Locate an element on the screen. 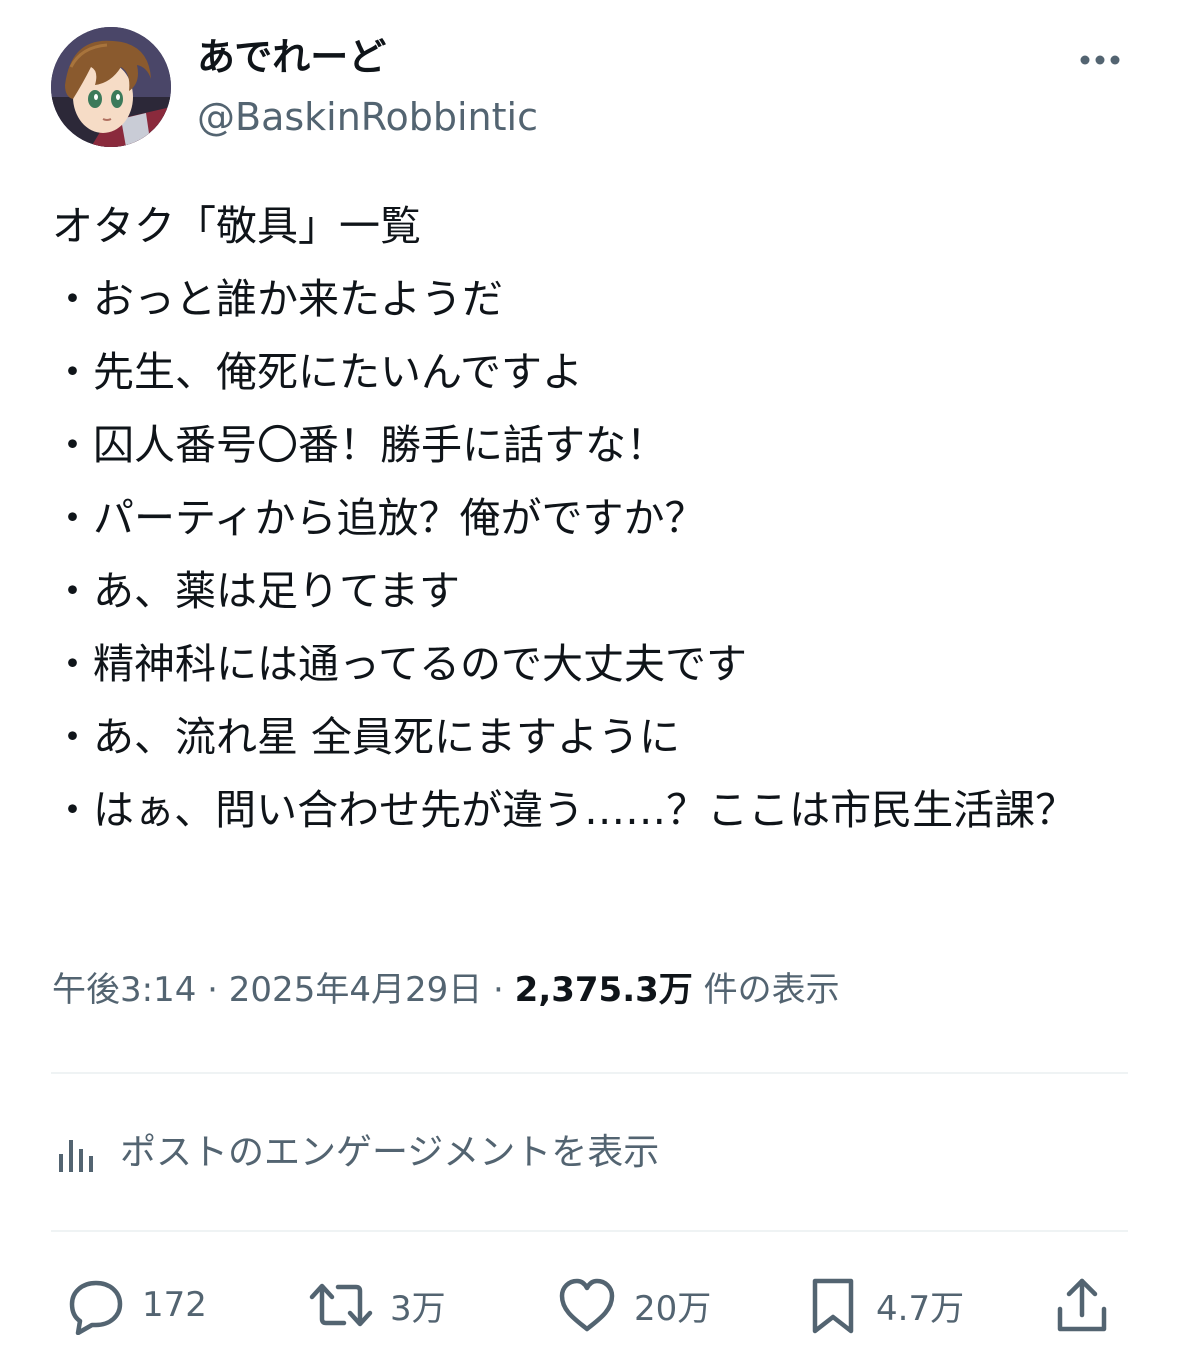  share-upload-icon is located at coordinates (1082, 1305).